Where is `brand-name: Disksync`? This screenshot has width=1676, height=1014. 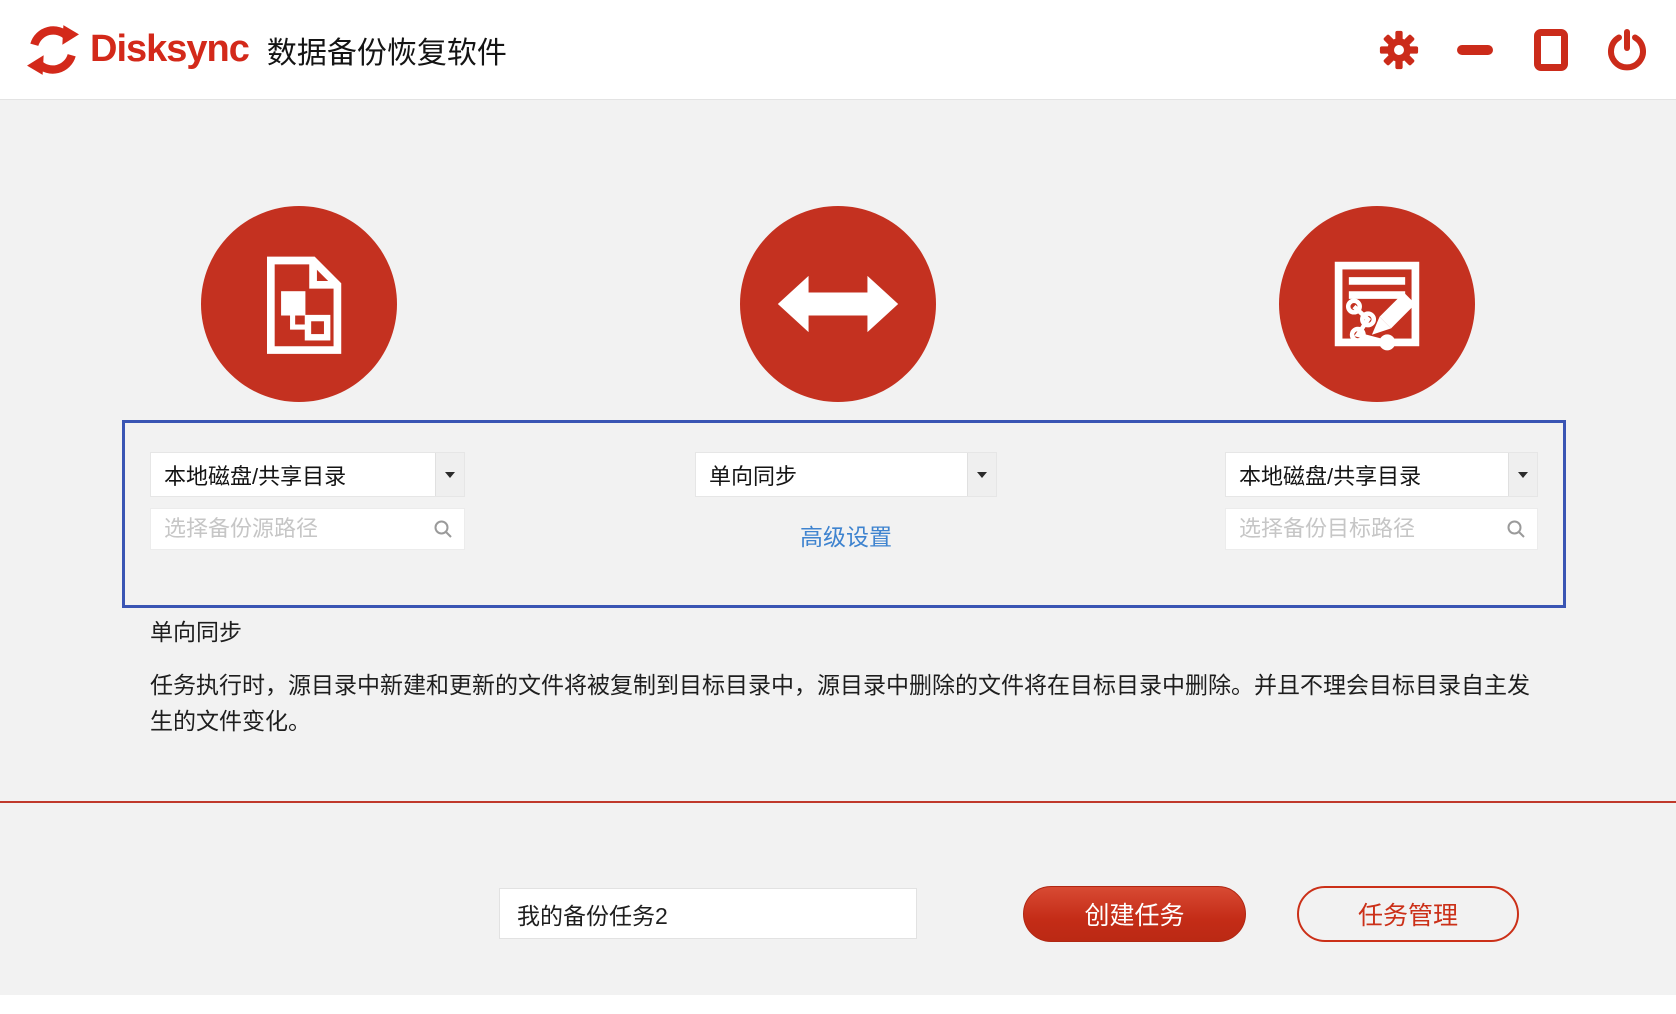 brand-name: Disksync is located at coordinates (170, 49).